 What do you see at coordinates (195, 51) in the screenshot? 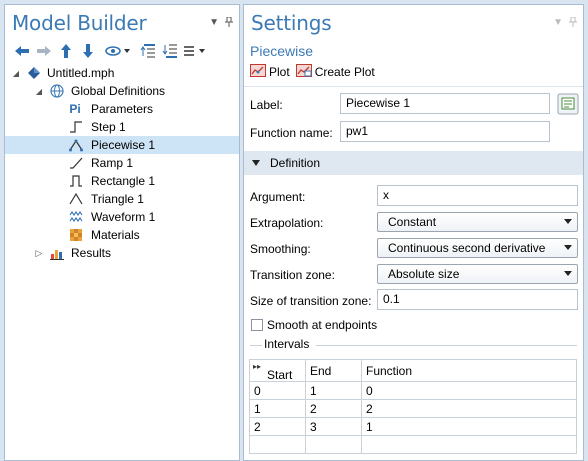
I see `list-menu-icon` at bounding box center [195, 51].